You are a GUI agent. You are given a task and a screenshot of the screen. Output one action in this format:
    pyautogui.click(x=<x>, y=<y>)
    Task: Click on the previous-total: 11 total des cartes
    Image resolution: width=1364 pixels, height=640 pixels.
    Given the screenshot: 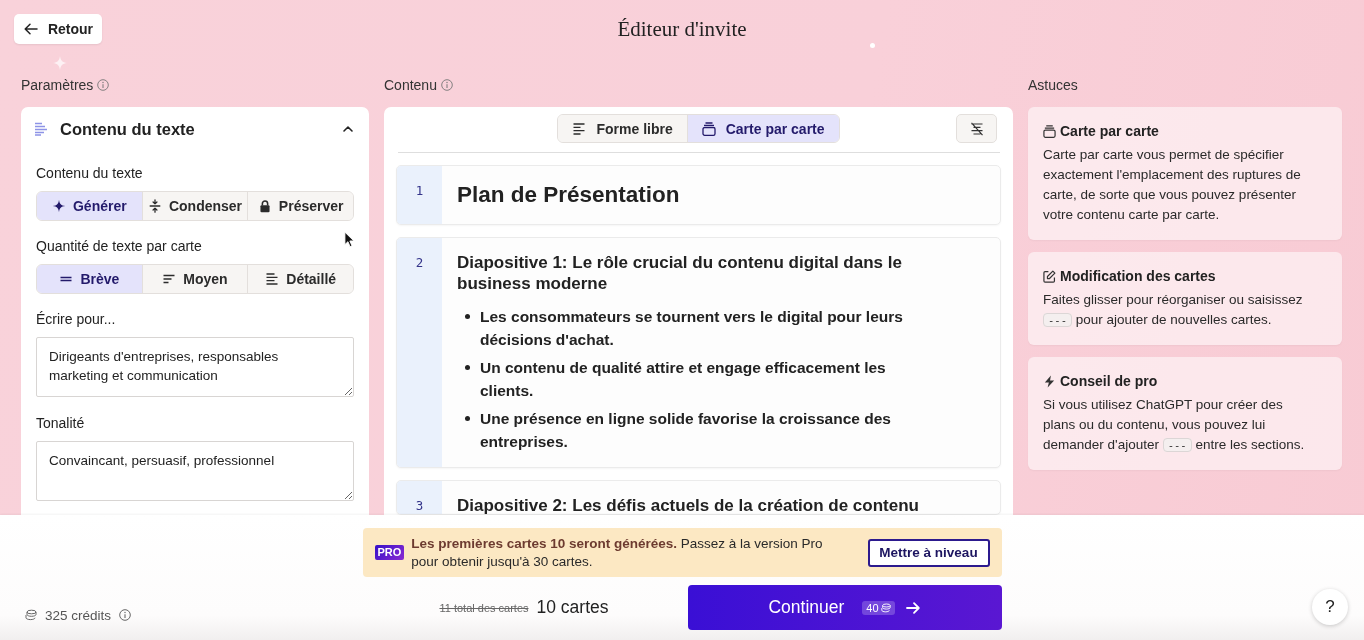 What is the action you would take?
    pyautogui.click(x=484, y=607)
    